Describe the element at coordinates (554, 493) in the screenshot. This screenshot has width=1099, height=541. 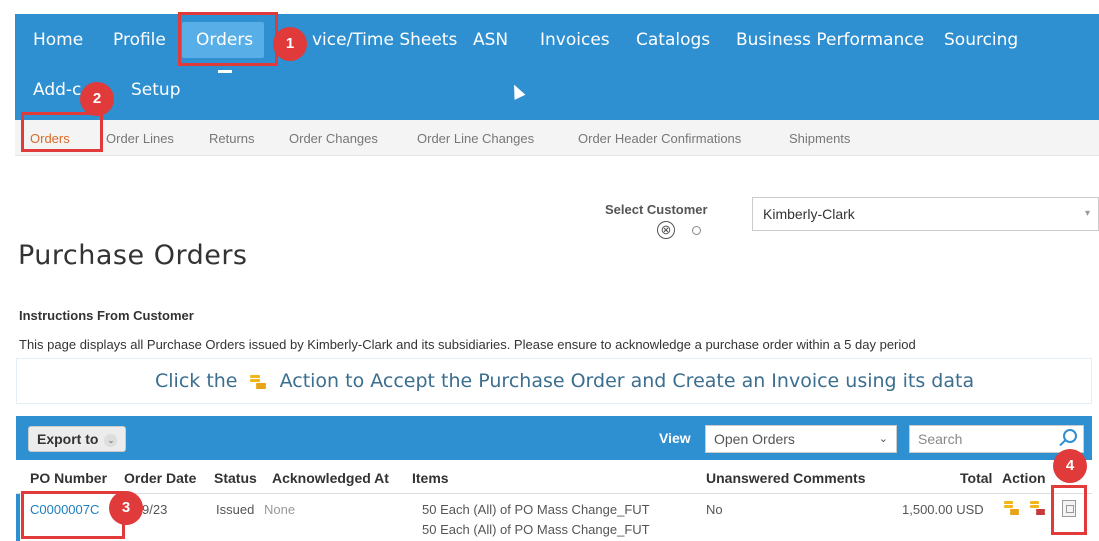
I see `row-divider` at that location.